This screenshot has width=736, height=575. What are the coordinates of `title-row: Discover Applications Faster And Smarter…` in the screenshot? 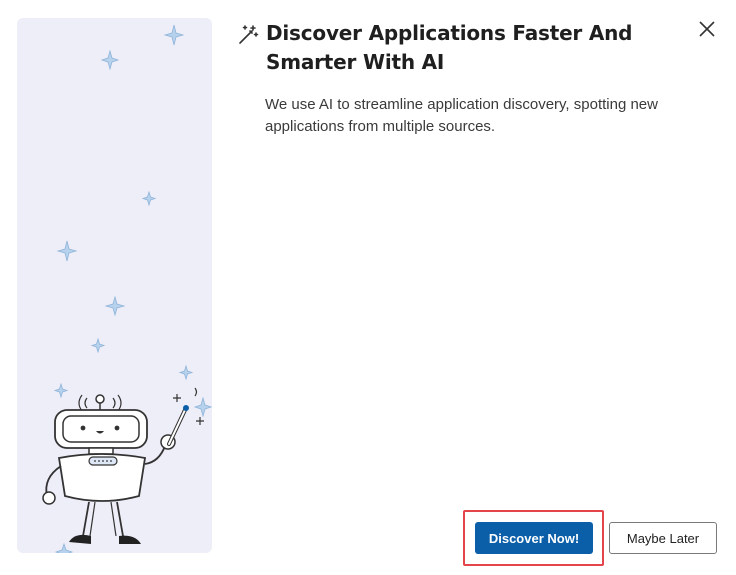 It's located at (446, 48).